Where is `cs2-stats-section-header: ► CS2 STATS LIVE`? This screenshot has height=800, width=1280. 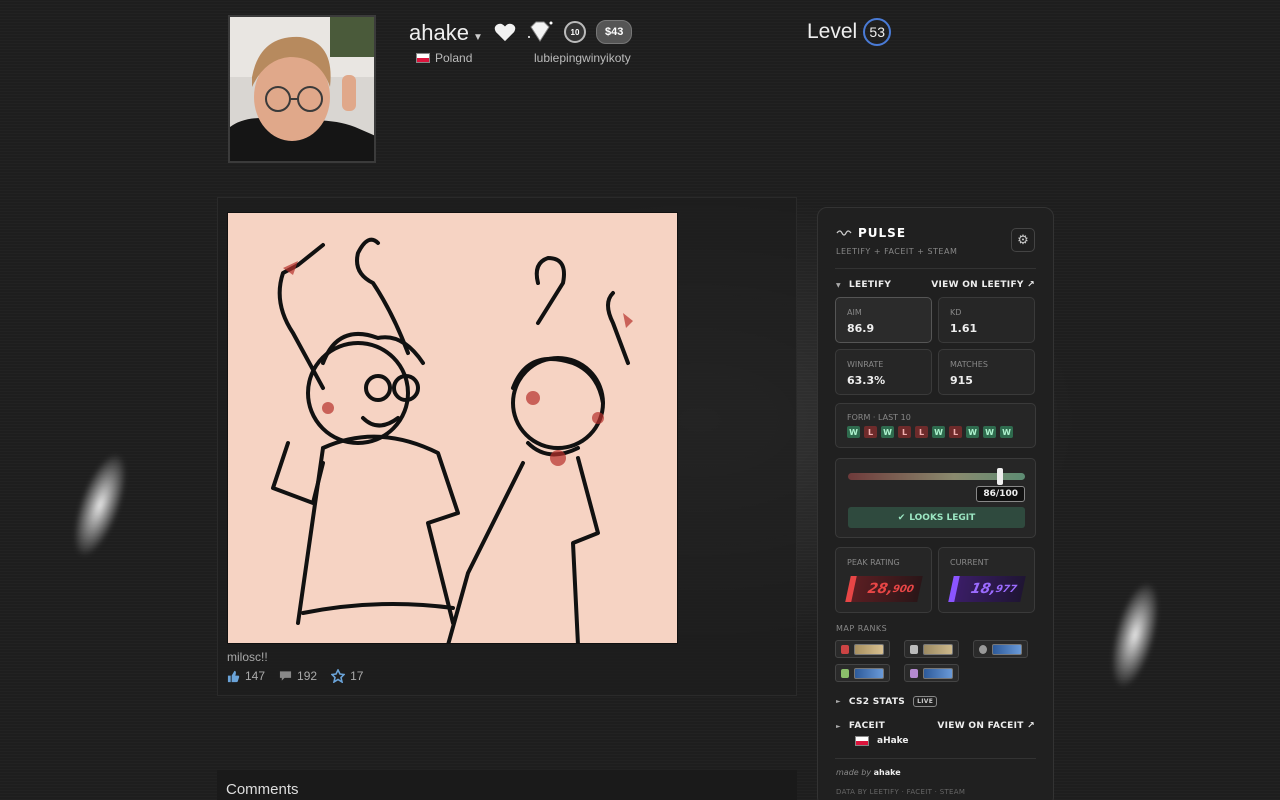
cs2-stats-section-header: ► CS2 STATS LIVE is located at coordinates (935, 701).